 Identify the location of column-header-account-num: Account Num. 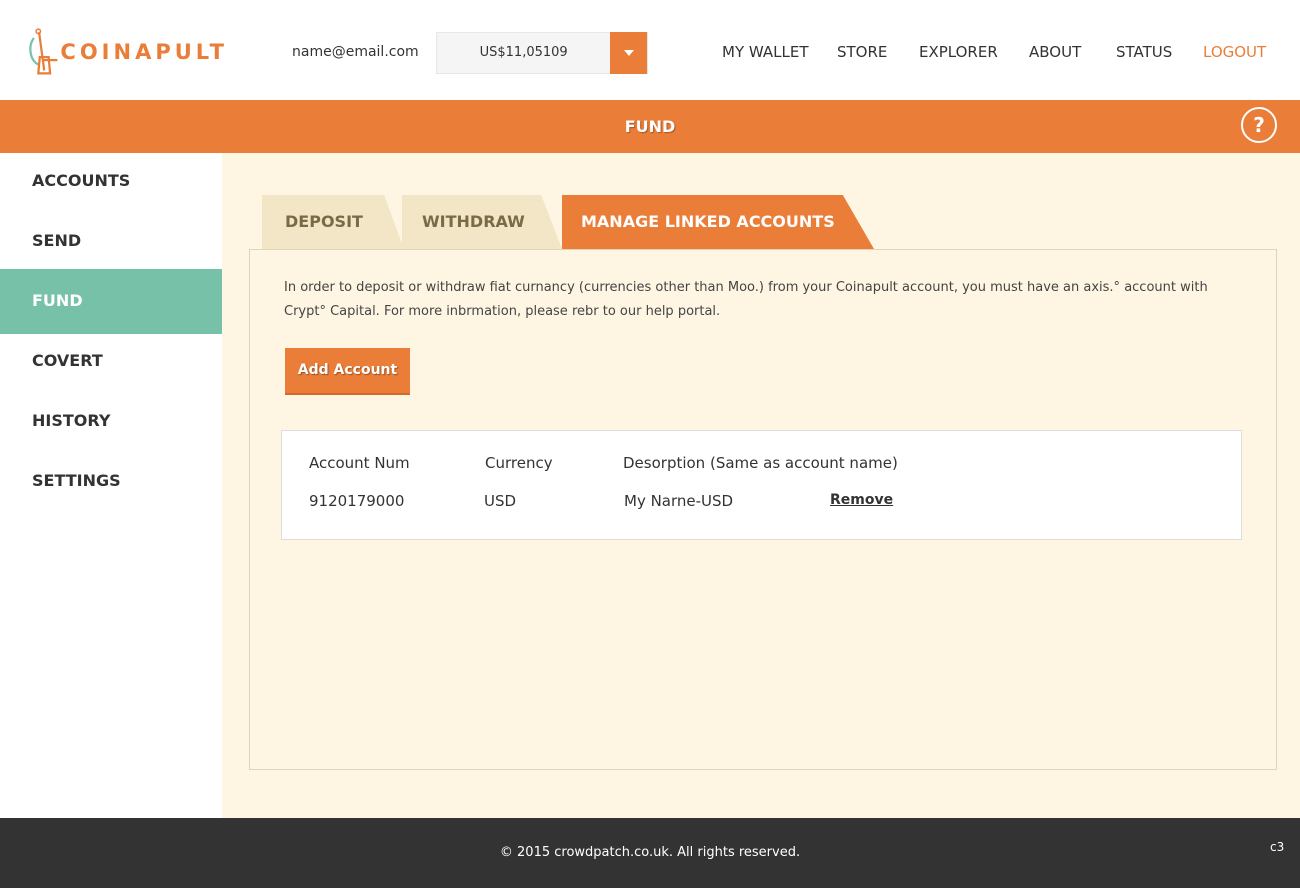
(359, 463).